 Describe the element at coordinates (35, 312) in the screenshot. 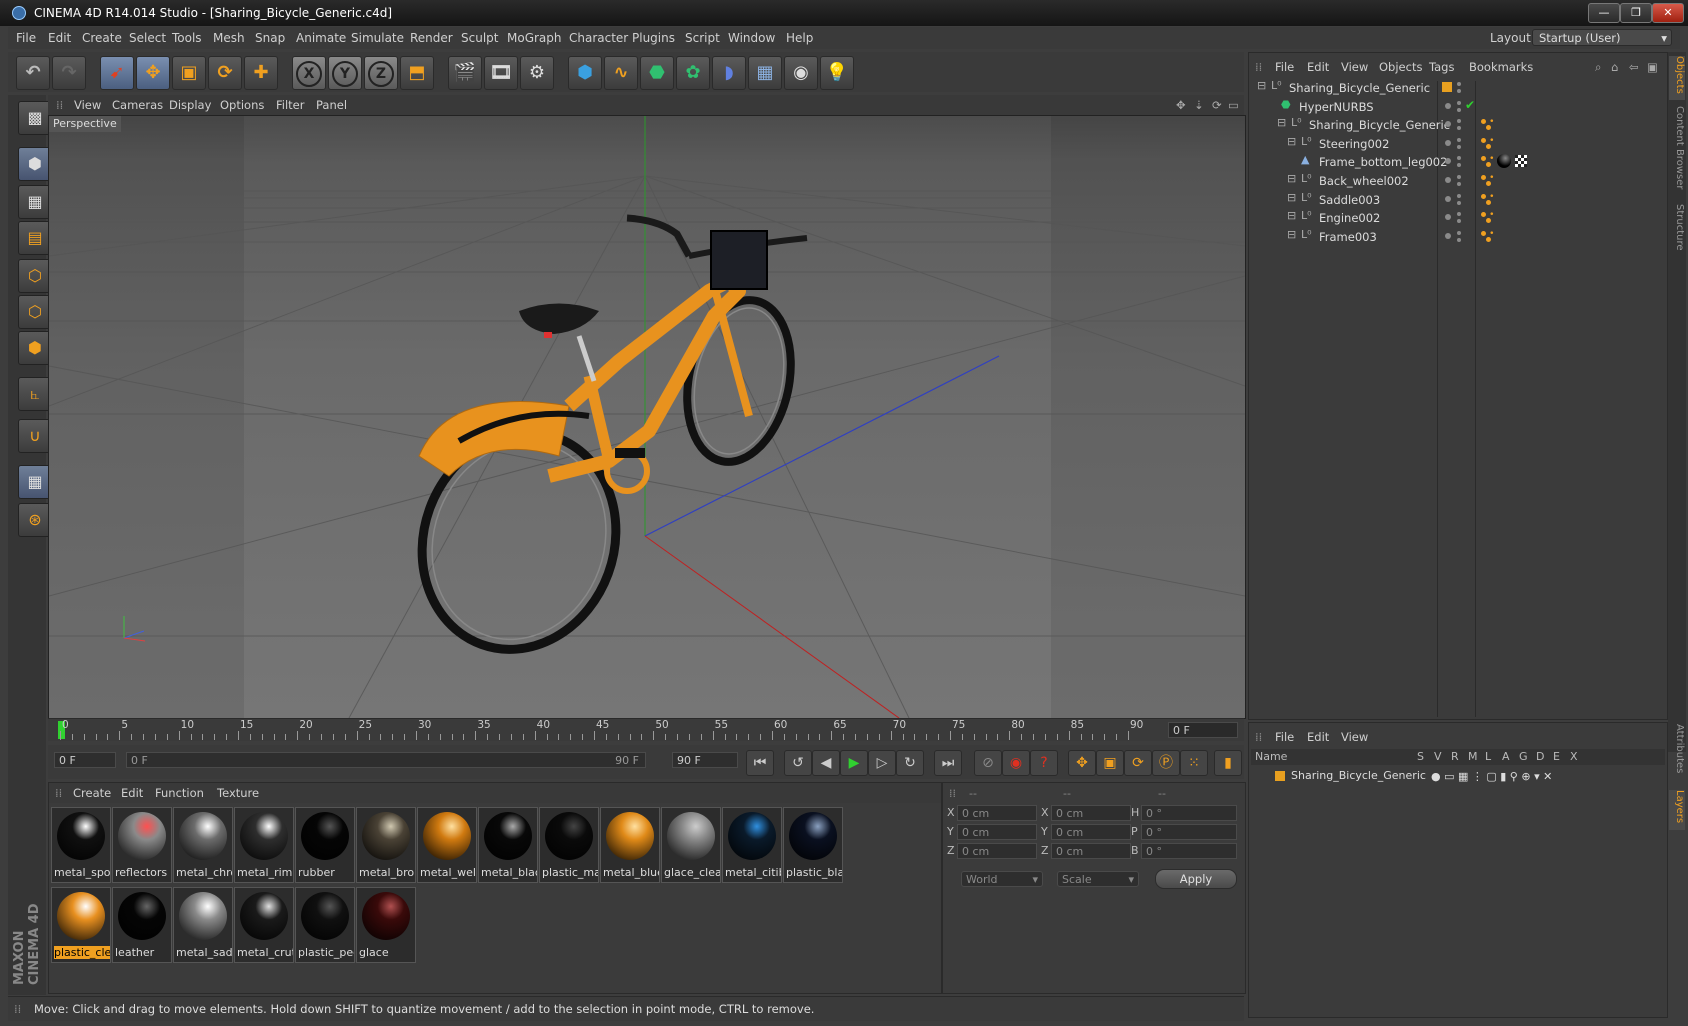

I see `edges-mode-icon: ⬡` at that location.